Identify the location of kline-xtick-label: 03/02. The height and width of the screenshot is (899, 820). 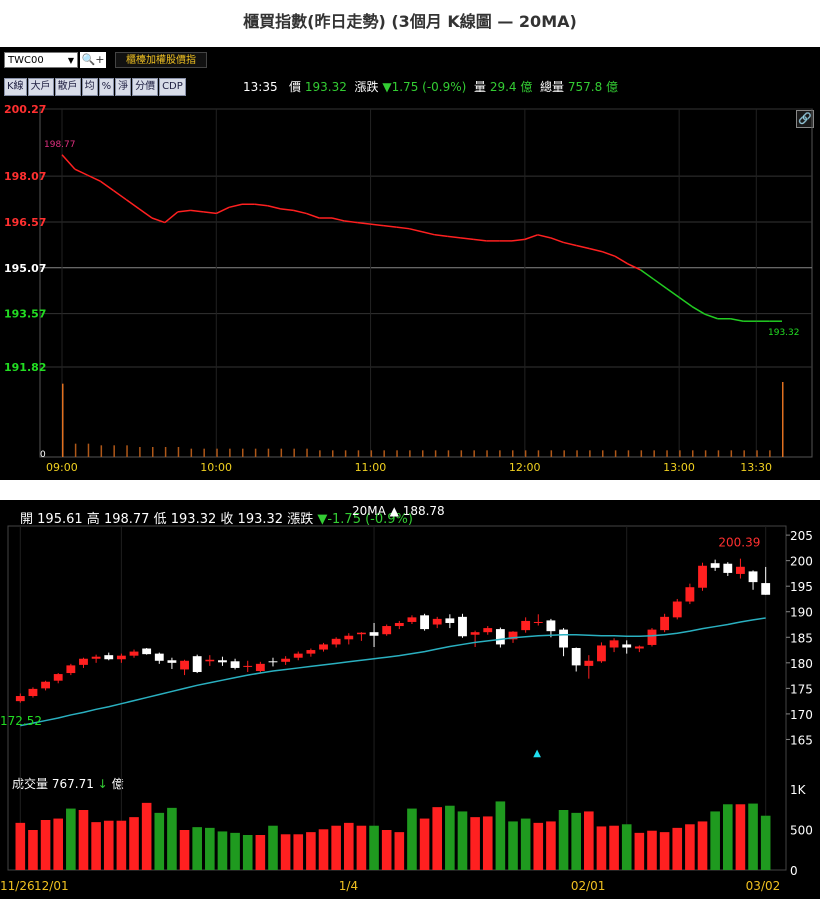
(763, 886).